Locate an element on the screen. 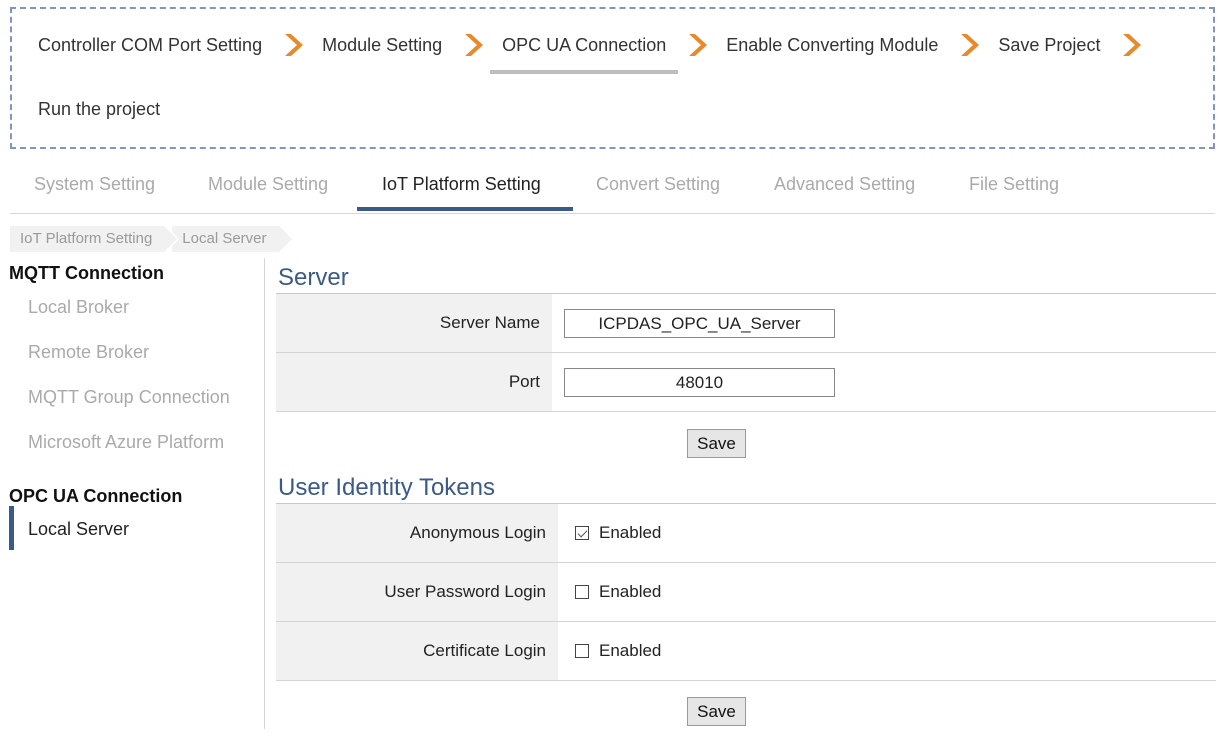 The image size is (1221, 741). server-name-label: Server Name is located at coordinates (489, 322).